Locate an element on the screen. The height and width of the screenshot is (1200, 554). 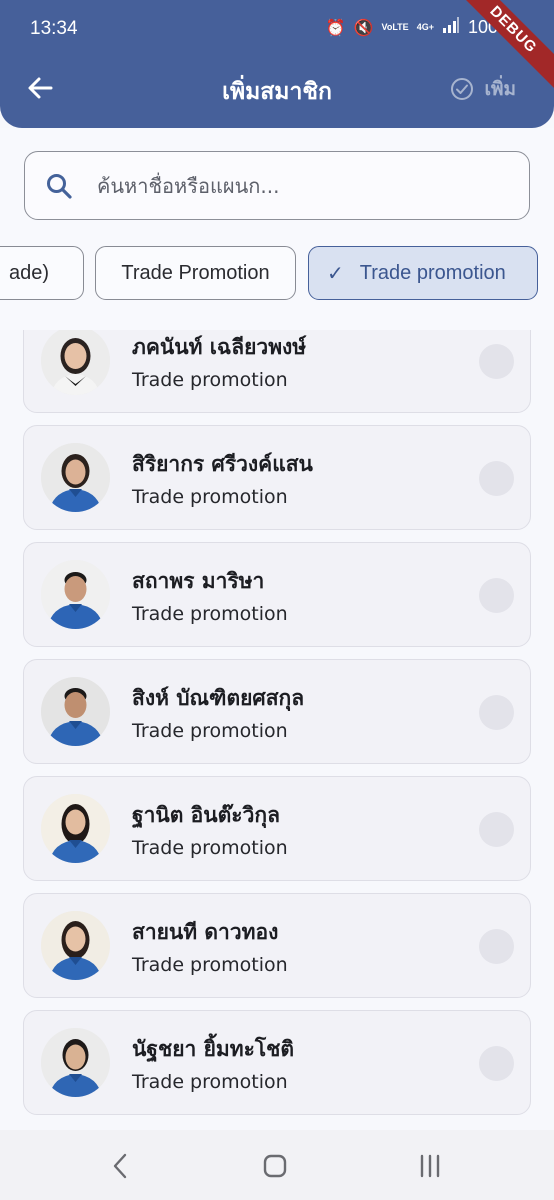
member-item: สถาพร มาริษา Trade promotion is located at coordinates (277, 594).